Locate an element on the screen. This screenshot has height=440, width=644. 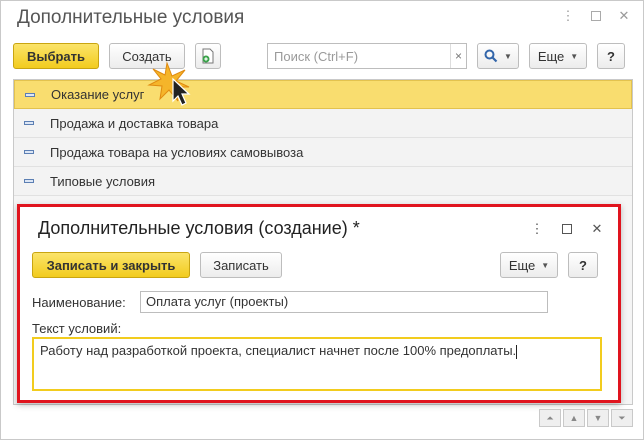
list-item-label: Продажа товара на условиях самовывоза is located at coordinates (177, 152).